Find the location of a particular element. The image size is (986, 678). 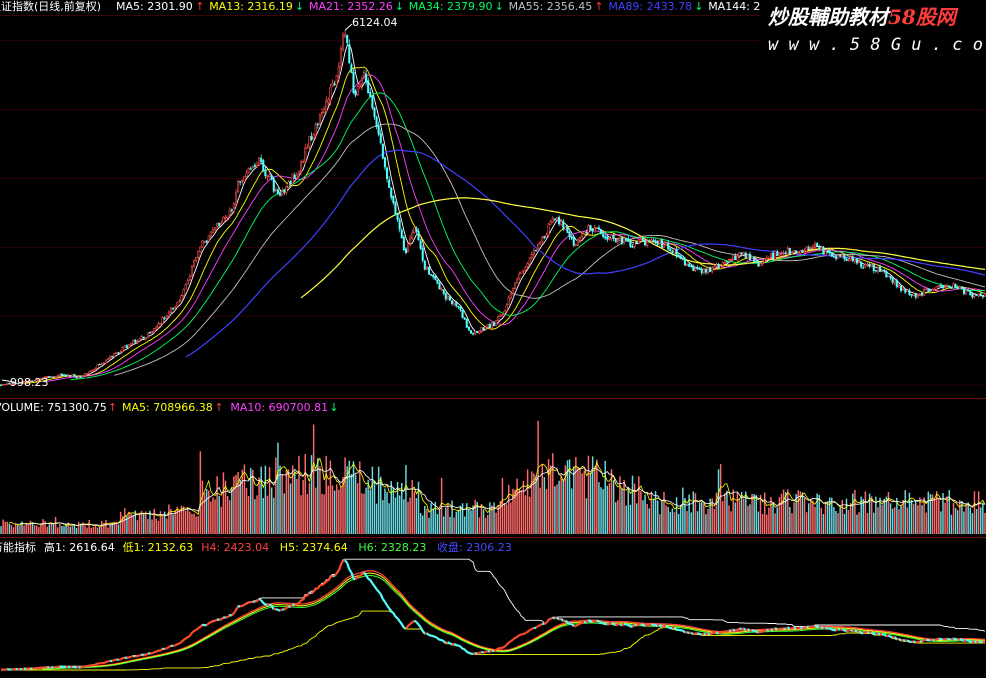

legend-arrow: ↓ is located at coordinates (499, 6).